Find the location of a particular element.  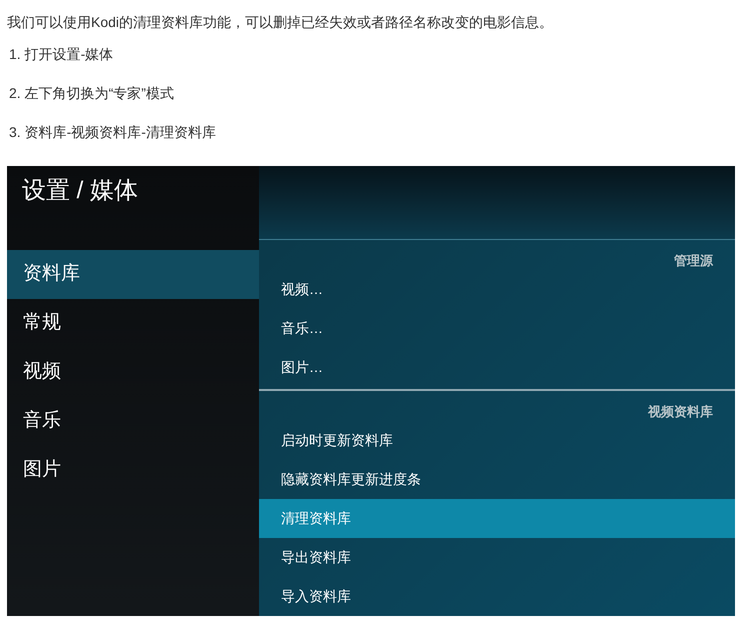

step-text: 3. 资料库-视频资料库-清理资料库 is located at coordinates (112, 132).